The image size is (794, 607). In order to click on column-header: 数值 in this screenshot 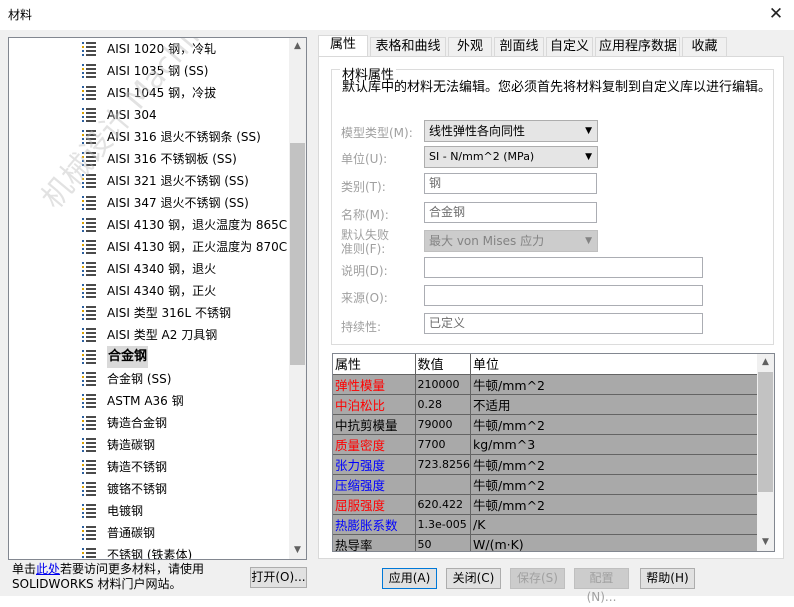, I will do `click(443, 364)`.